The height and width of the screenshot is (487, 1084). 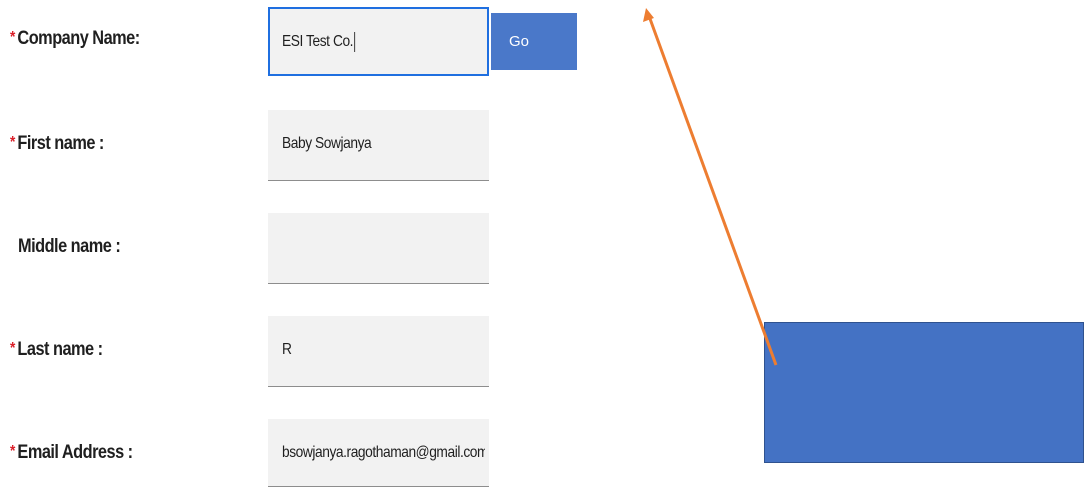 What do you see at coordinates (287, 349) in the screenshot?
I see `last-name-value: R` at bounding box center [287, 349].